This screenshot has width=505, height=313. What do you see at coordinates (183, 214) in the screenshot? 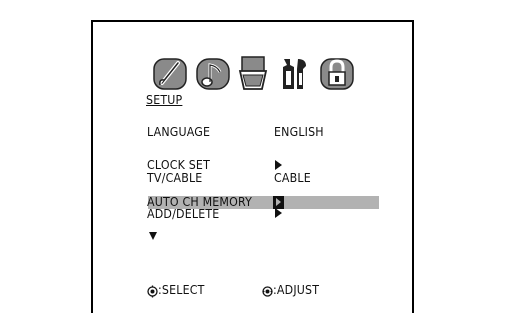
I see `add-delete-label: ADD/DELETE` at bounding box center [183, 214].